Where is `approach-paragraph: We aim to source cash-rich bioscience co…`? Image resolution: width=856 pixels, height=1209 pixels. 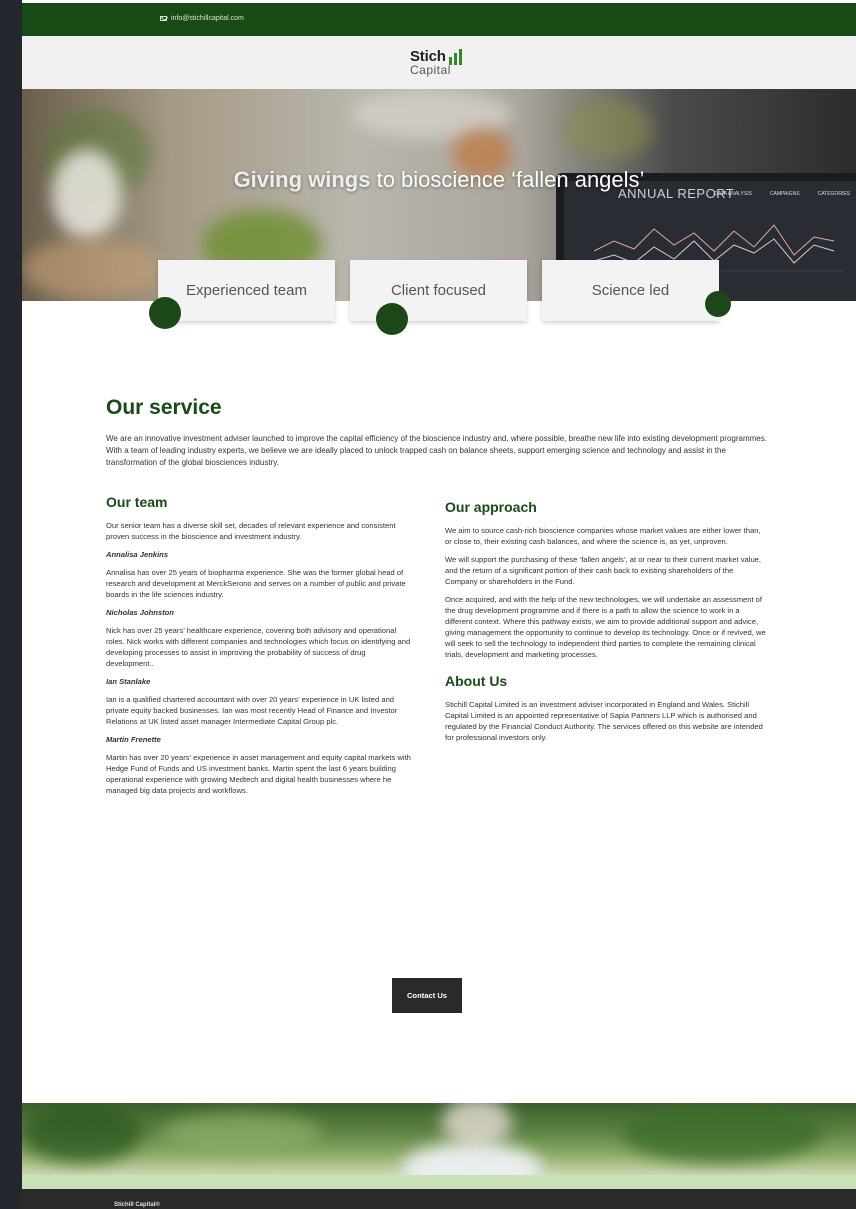 approach-paragraph: We aim to source cash-rich bioscience co… is located at coordinates (603, 536).